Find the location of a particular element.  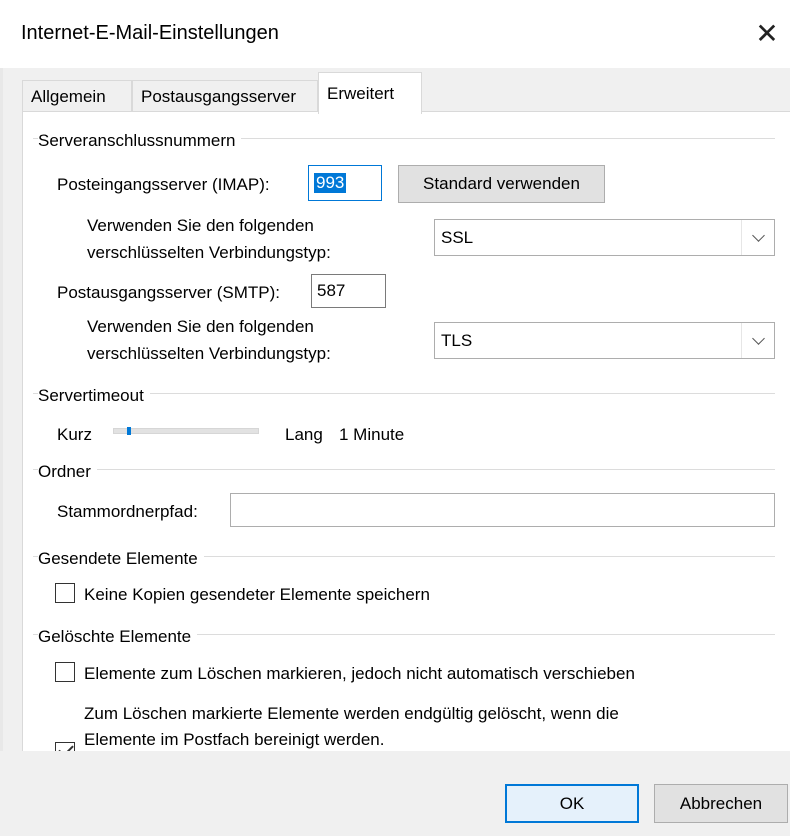

tab-postausgangsserver: Postausgangsserver is located at coordinates (225, 96).